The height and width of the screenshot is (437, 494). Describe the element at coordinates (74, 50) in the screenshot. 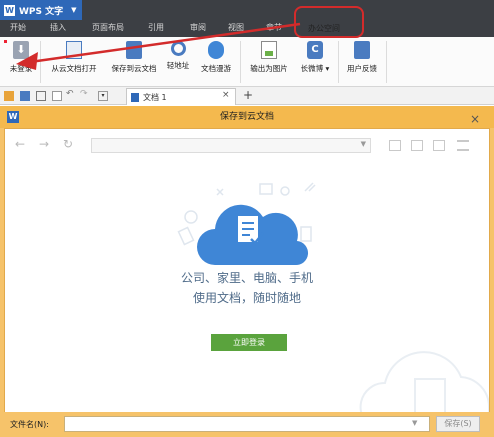

I see `cloud-open-icon` at that location.